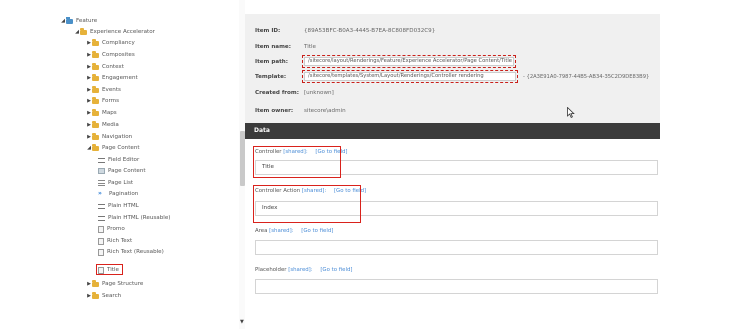  I want to click on tree-item-page-content-folder: ◢ Page Content, so click(113, 148).